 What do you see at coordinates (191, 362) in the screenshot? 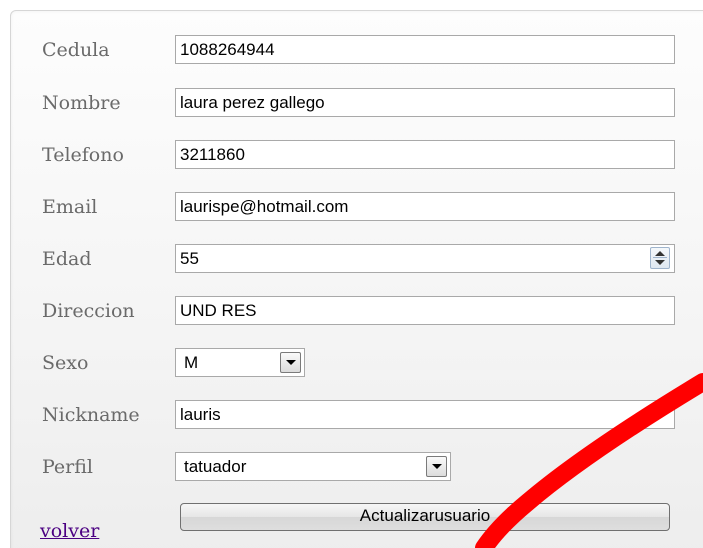
I see `sexo-selected-value: M` at bounding box center [191, 362].